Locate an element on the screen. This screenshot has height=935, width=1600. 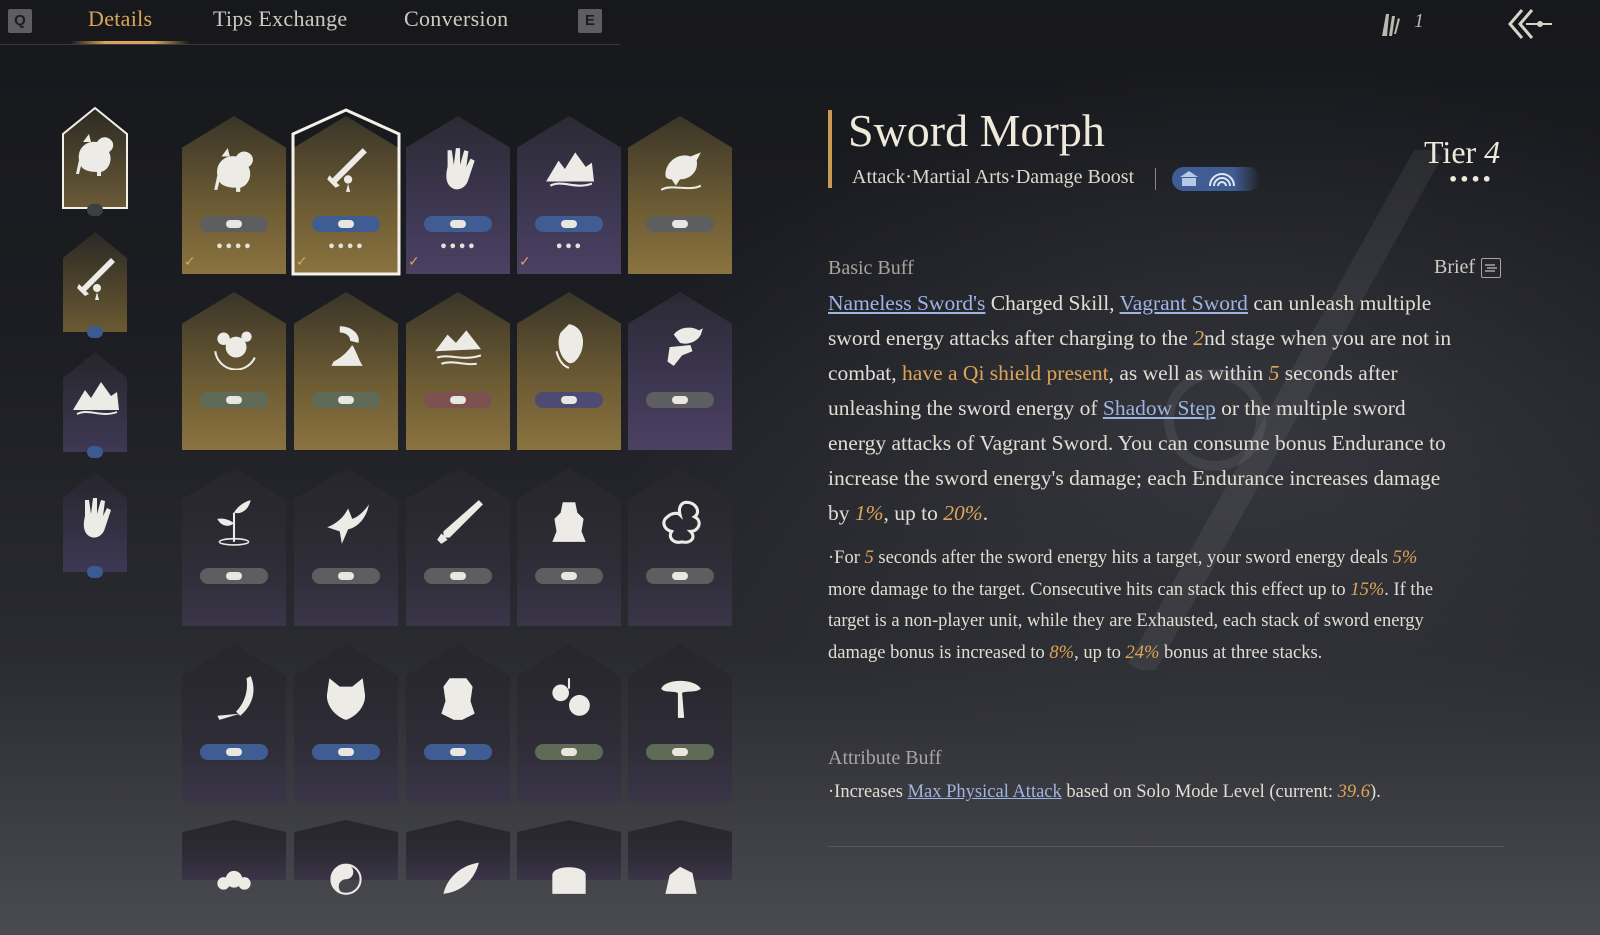
scythe-icon is located at coordinates (234, 697).